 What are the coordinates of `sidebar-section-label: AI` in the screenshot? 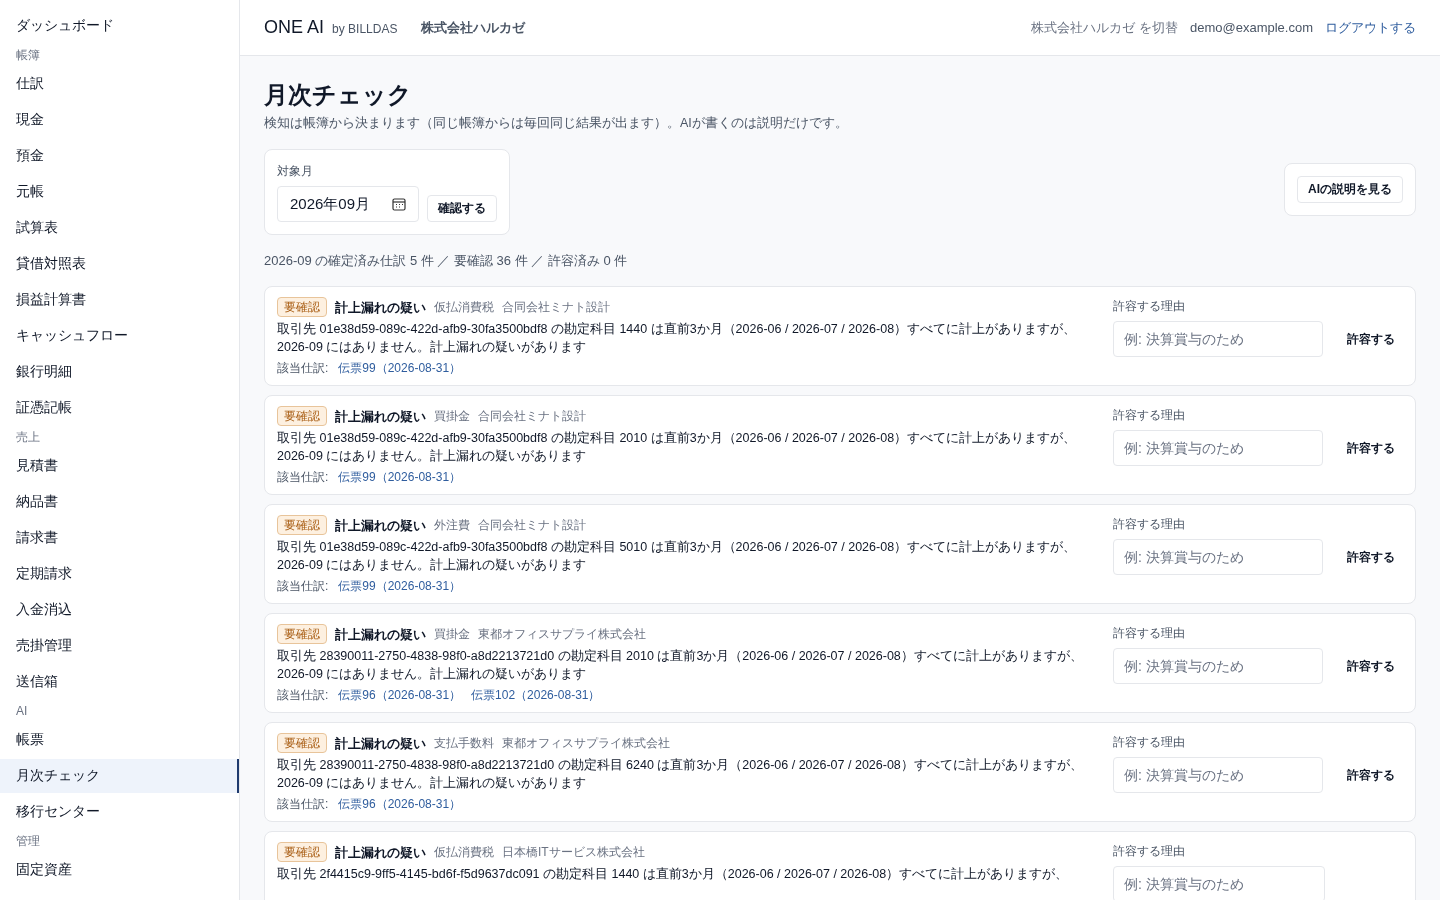 It's located at (22, 711).